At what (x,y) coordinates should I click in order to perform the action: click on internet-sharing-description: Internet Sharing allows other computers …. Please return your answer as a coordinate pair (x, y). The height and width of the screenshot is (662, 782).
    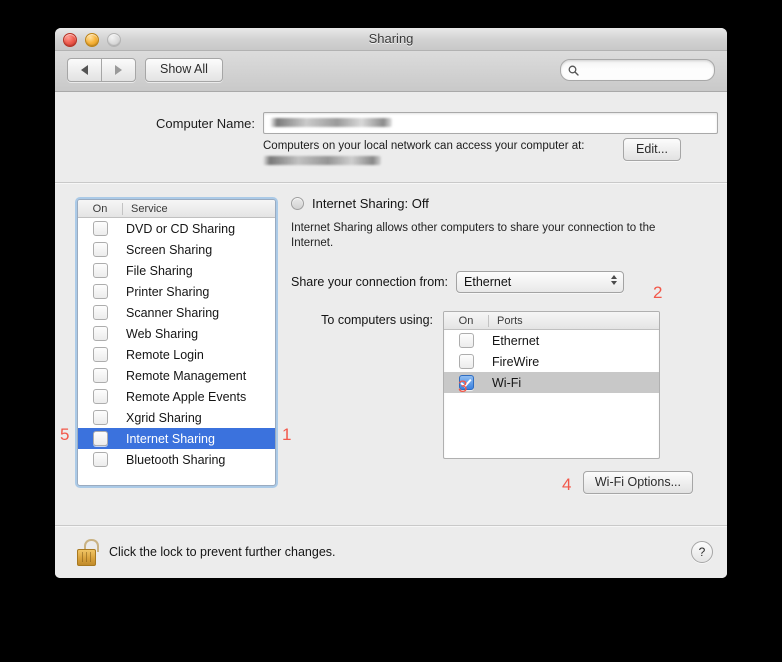
    Looking at the image, I should click on (473, 235).